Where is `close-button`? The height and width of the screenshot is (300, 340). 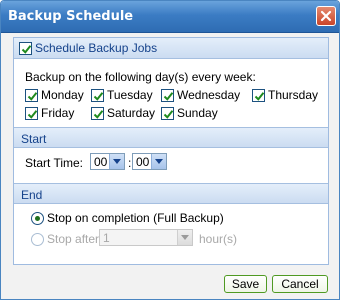
close-button is located at coordinates (326, 16).